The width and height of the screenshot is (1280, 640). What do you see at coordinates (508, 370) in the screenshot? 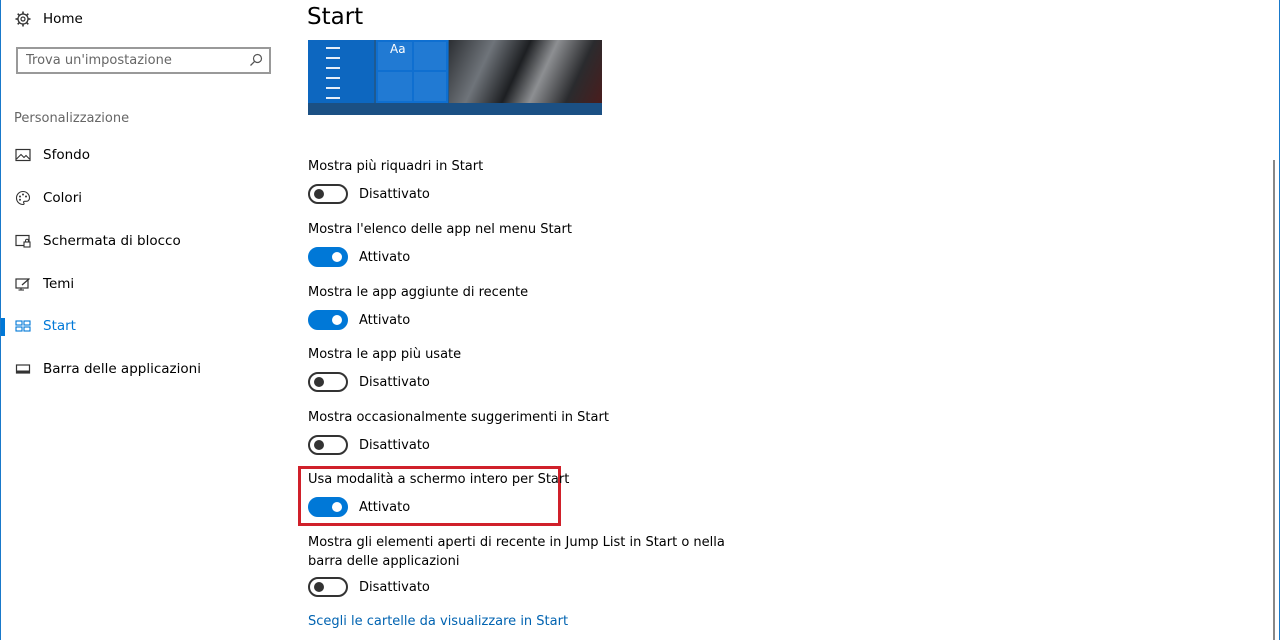
I see `setting-most-used: Mostra le app più usate Disattivato` at bounding box center [508, 370].